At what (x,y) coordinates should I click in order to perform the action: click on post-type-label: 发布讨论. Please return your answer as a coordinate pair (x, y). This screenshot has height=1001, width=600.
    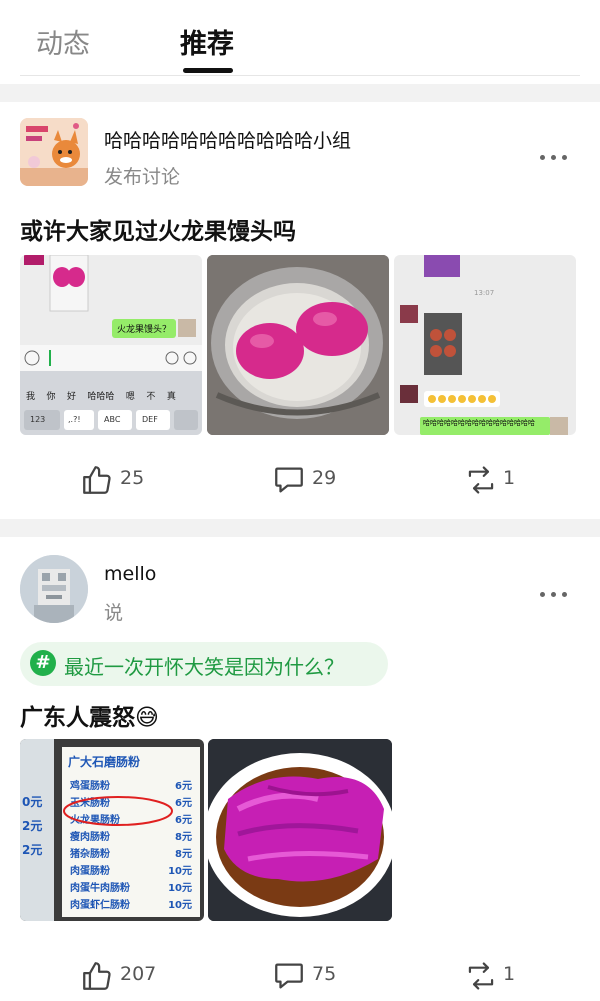
    Looking at the image, I should click on (142, 177).